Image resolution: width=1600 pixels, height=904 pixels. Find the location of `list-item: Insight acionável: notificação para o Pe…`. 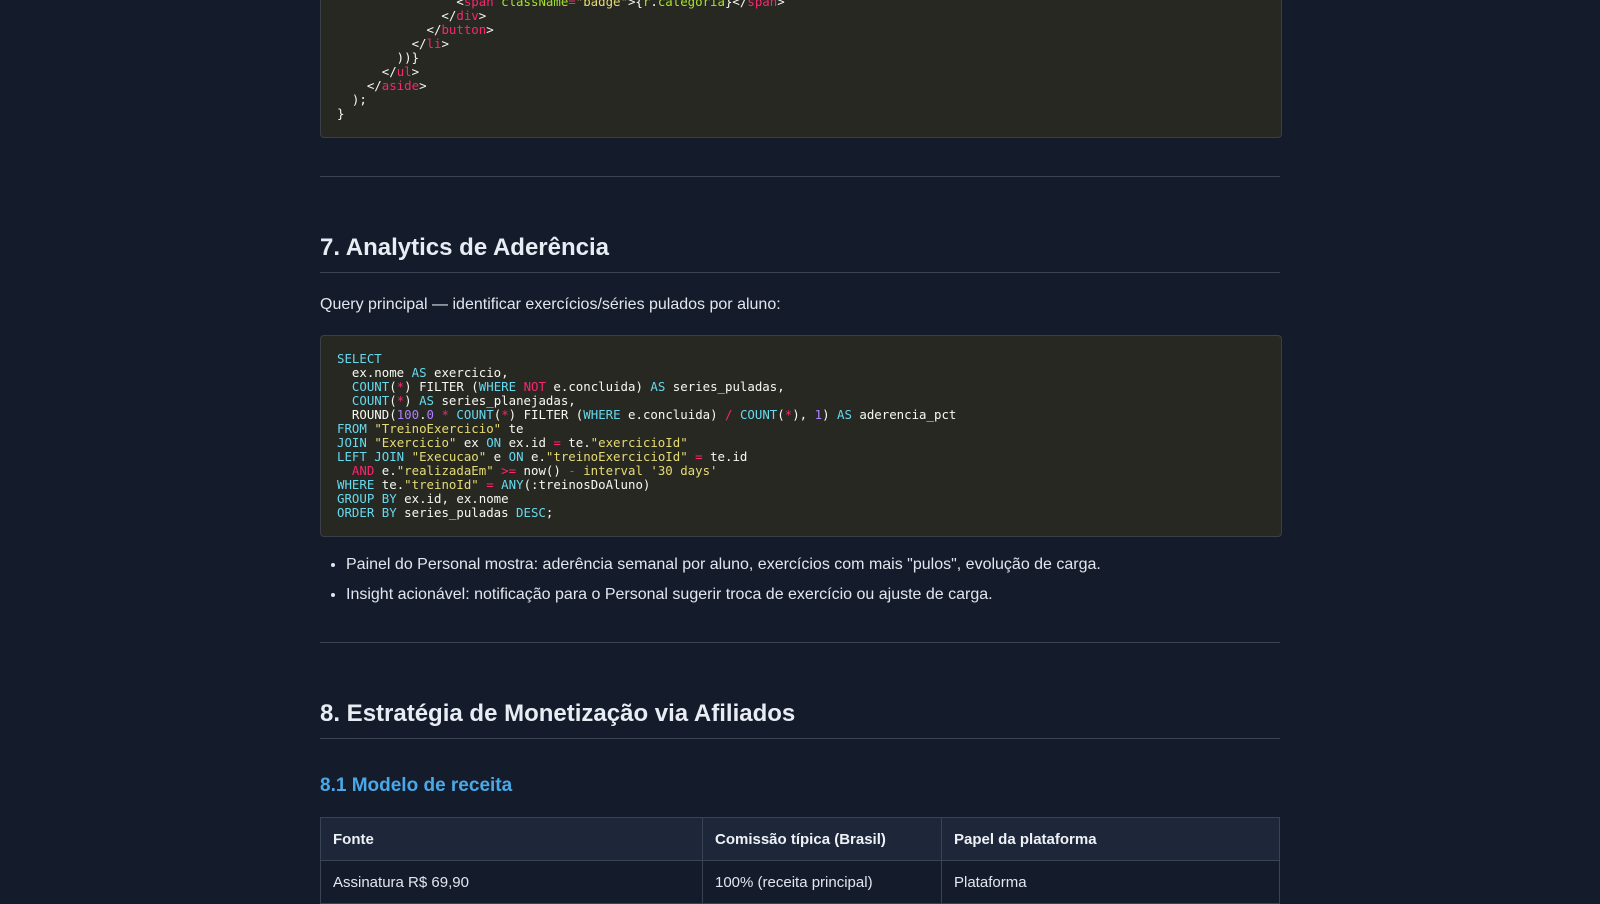

list-item: Insight acionável: notificação para o Pe… is located at coordinates (723, 595).